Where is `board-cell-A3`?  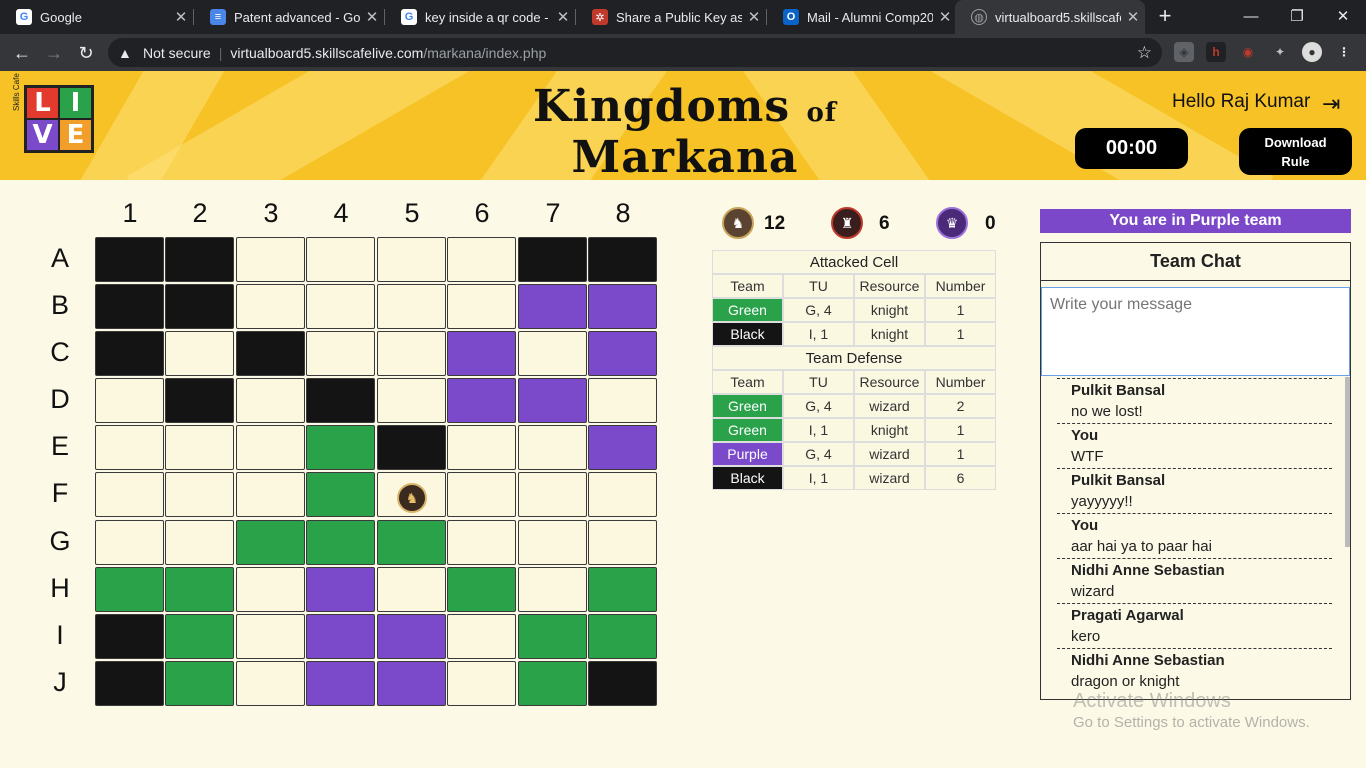 board-cell-A3 is located at coordinates (270, 259).